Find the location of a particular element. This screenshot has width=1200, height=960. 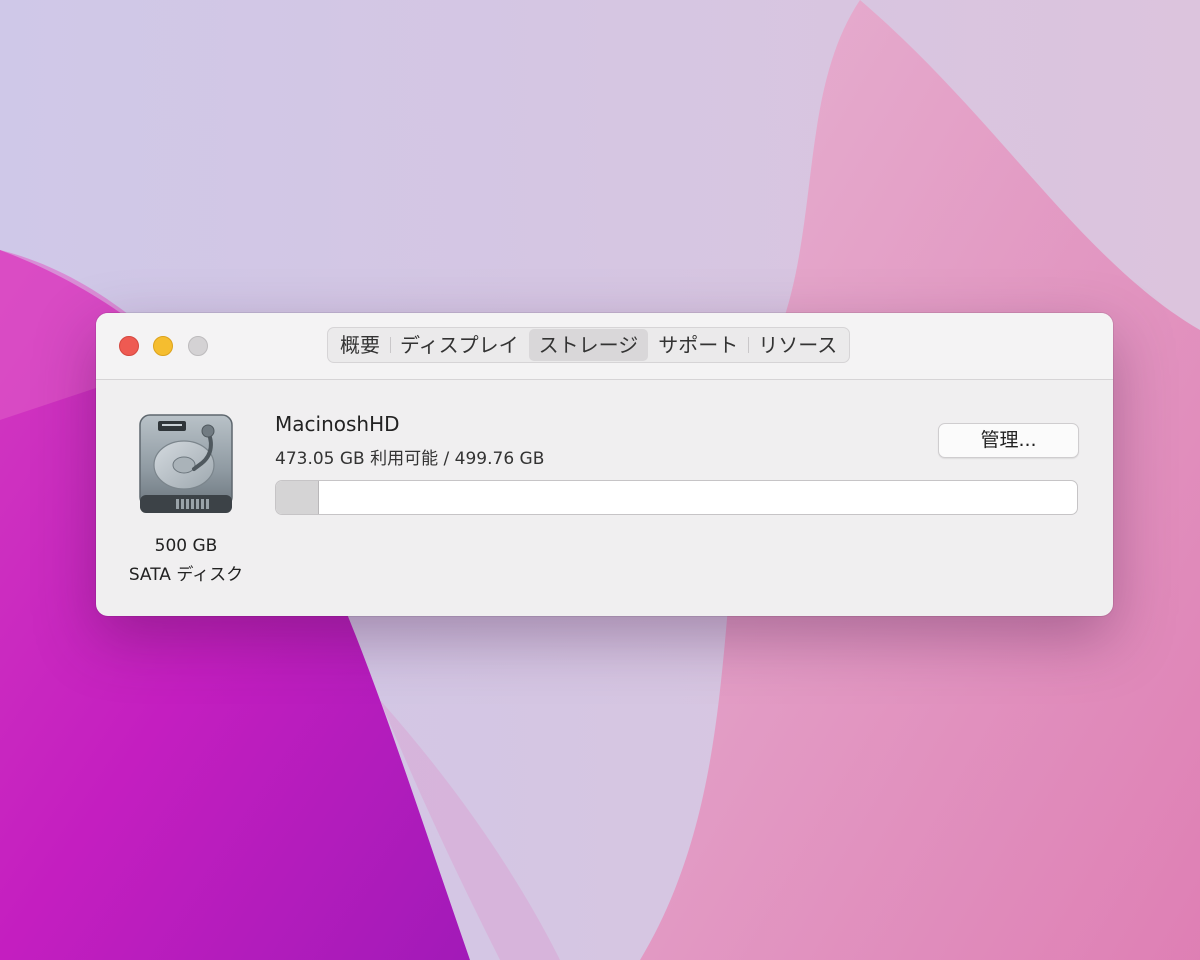

titlebar: 概要 ディスプレイ ストレージ サポート リソース is located at coordinates (604, 346).